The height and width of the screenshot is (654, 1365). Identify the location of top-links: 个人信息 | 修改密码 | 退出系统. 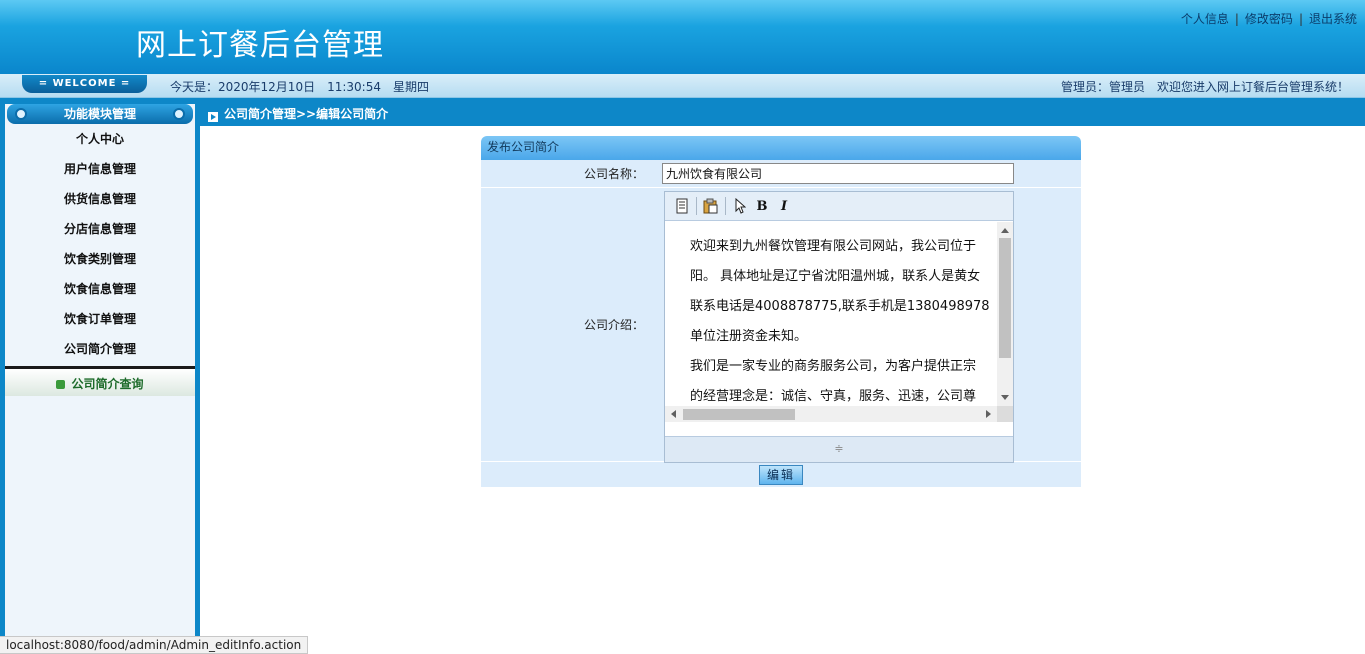
(1268, 19).